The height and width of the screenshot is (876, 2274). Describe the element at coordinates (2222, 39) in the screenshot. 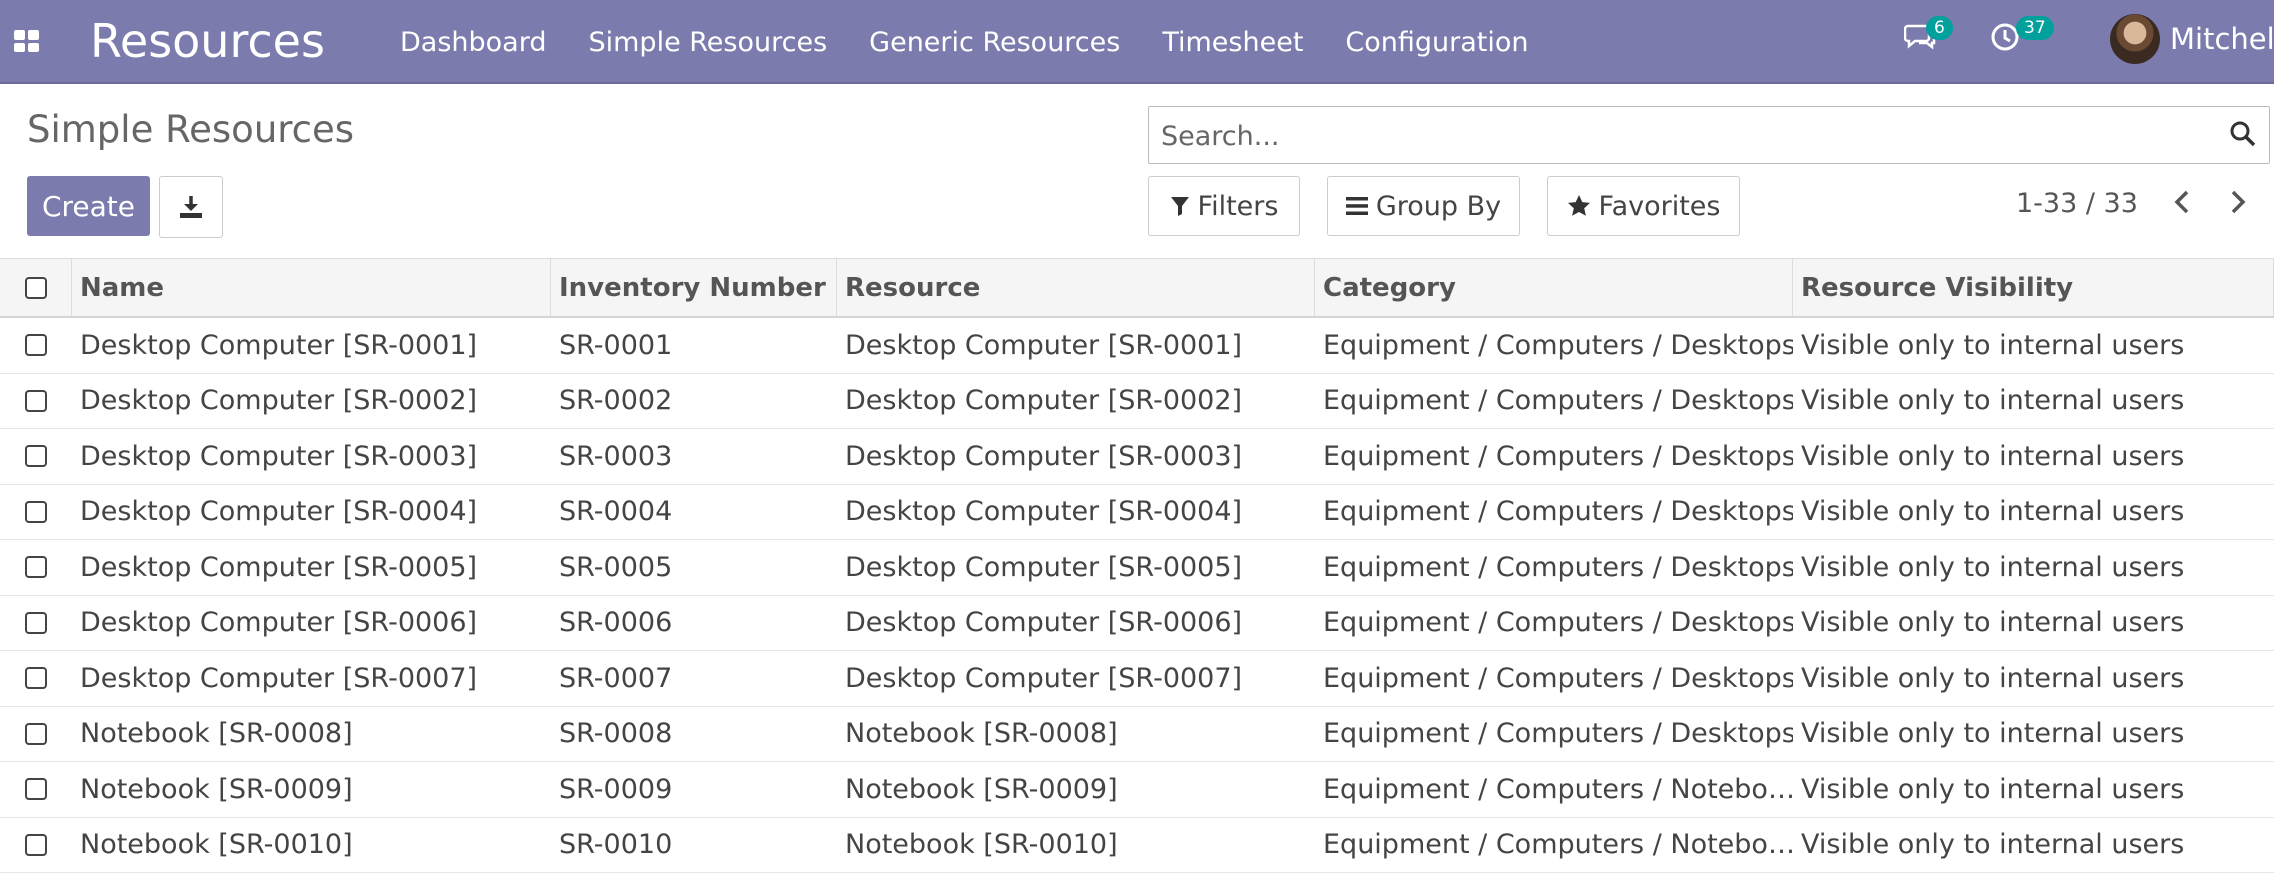

I see `user-name: Mitchell` at that location.